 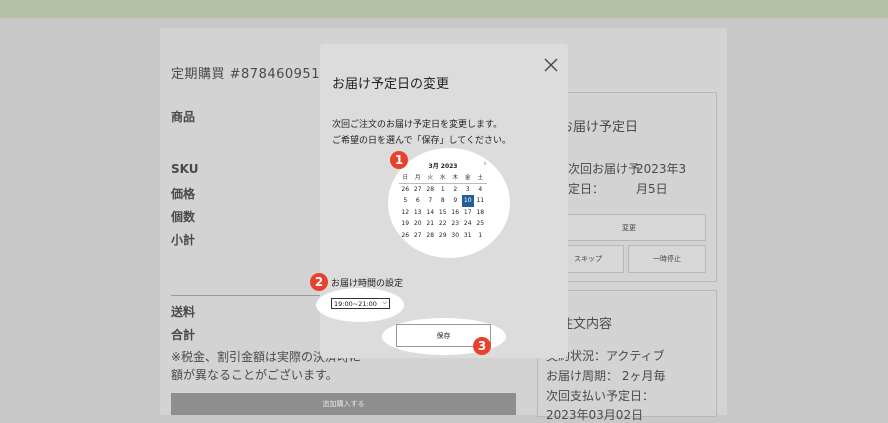 What do you see at coordinates (183, 240) in the screenshot?
I see `label-subtotal: 小計` at bounding box center [183, 240].